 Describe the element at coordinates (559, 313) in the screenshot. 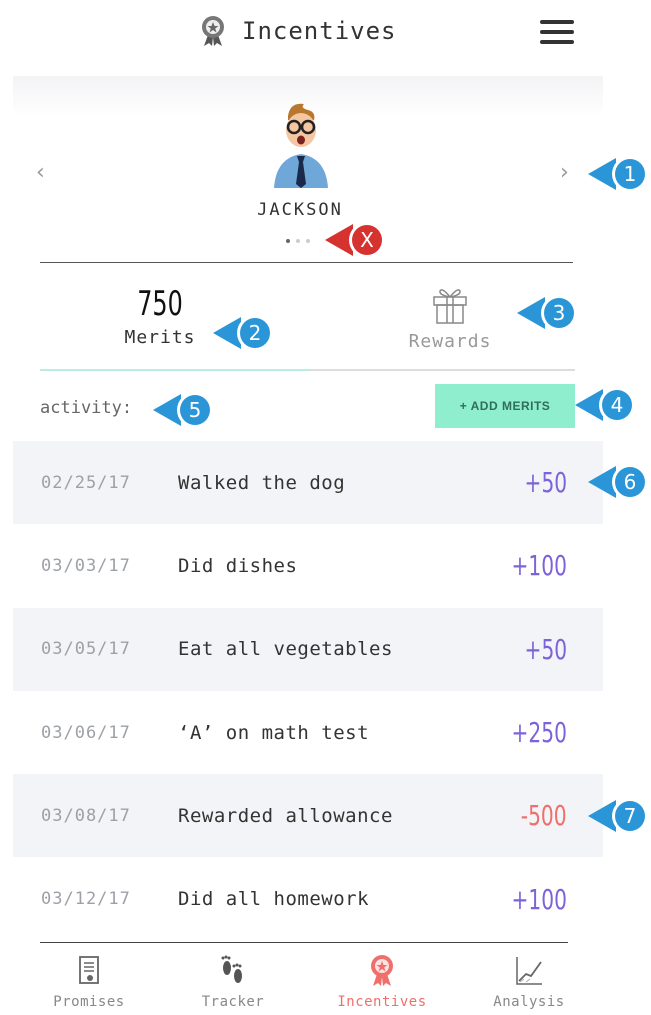

I see `callout-label: 3` at that location.